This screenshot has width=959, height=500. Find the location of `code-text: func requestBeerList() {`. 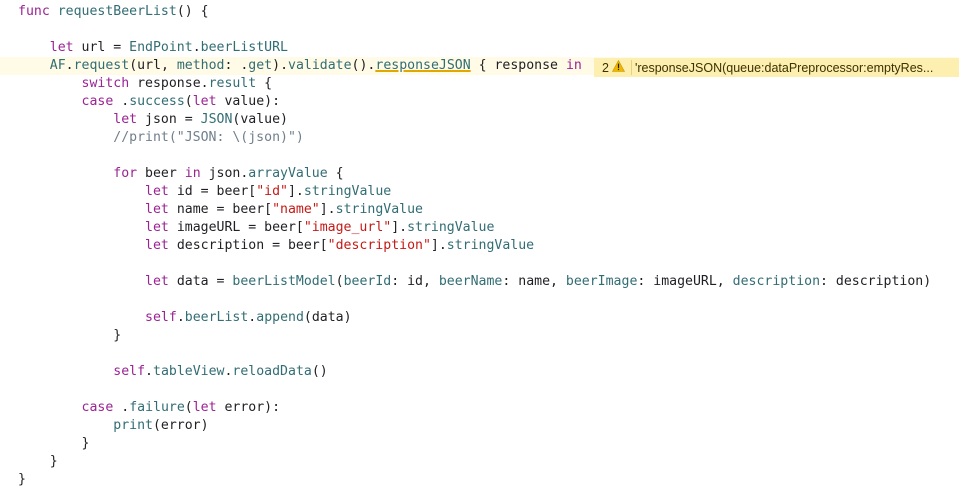

code-text: func requestBeerList() { is located at coordinates (113, 12).